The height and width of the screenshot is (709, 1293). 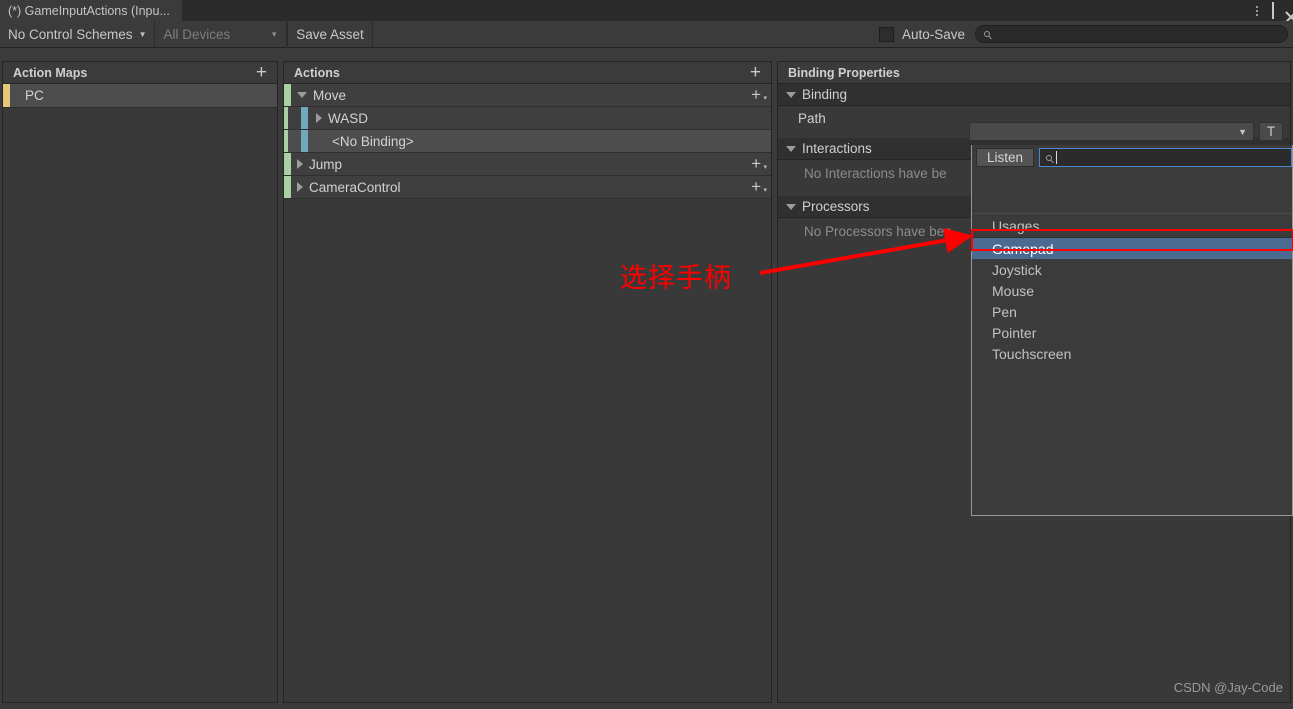 What do you see at coordinates (348, 118) in the screenshot?
I see `binding-label: WASD` at bounding box center [348, 118].